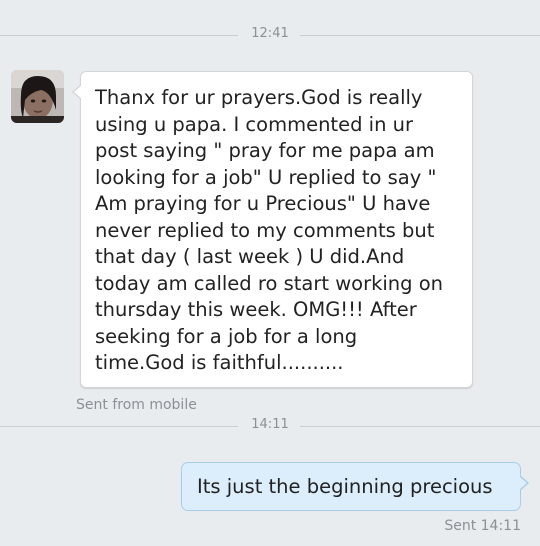 The image size is (540, 546). I want to click on time-divider-1: 12:41, so click(270, 35).